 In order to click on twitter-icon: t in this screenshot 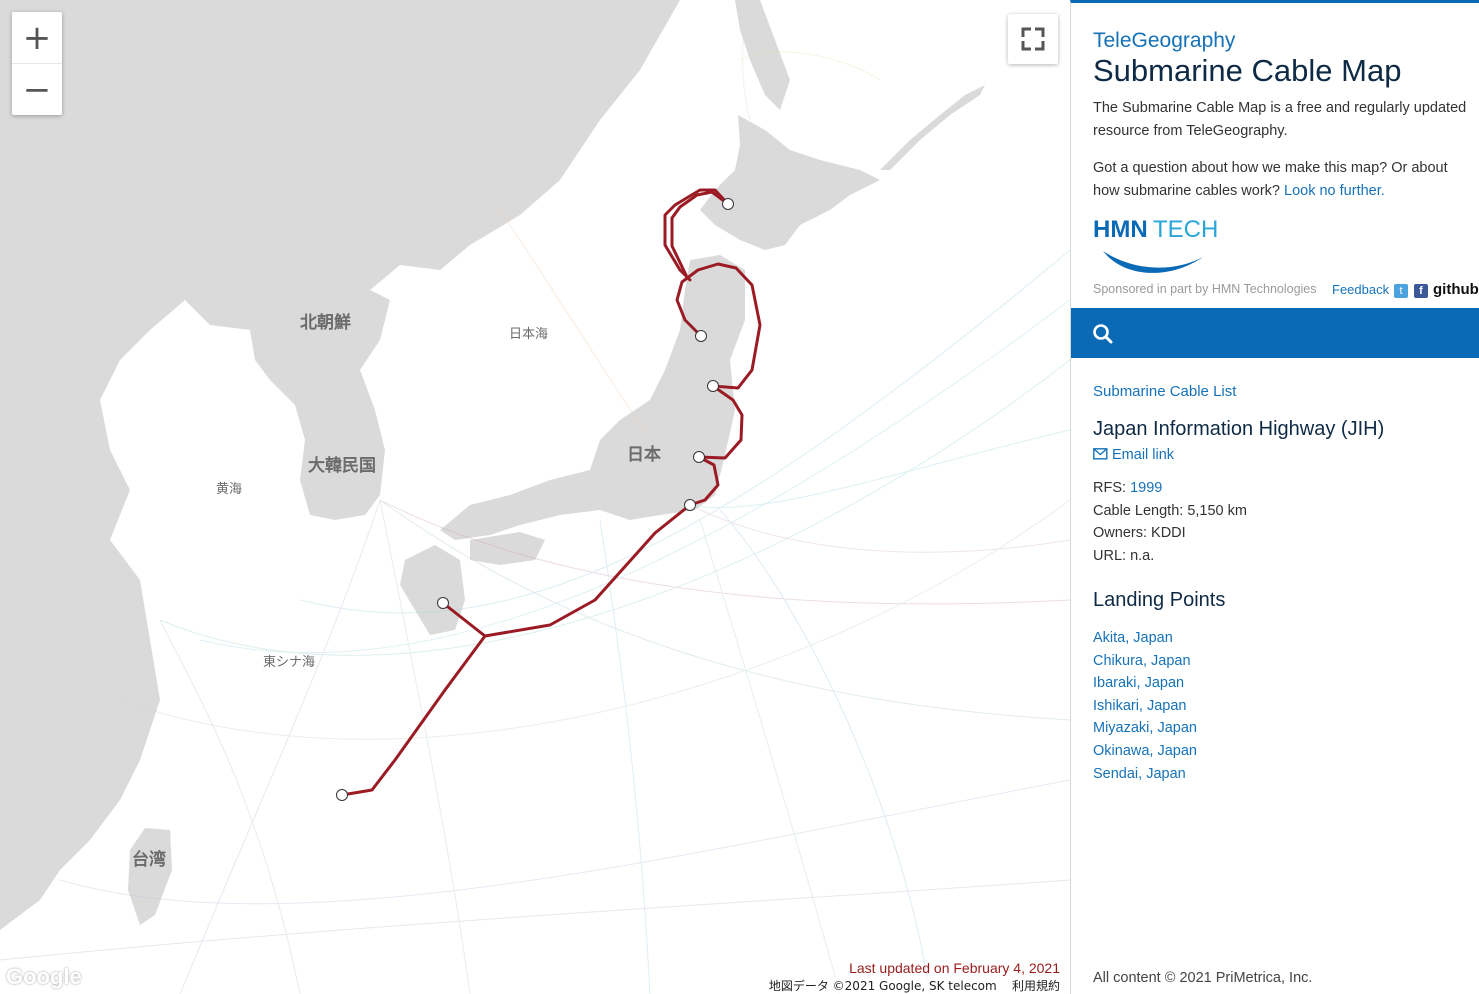, I will do `click(1401, 291)`.